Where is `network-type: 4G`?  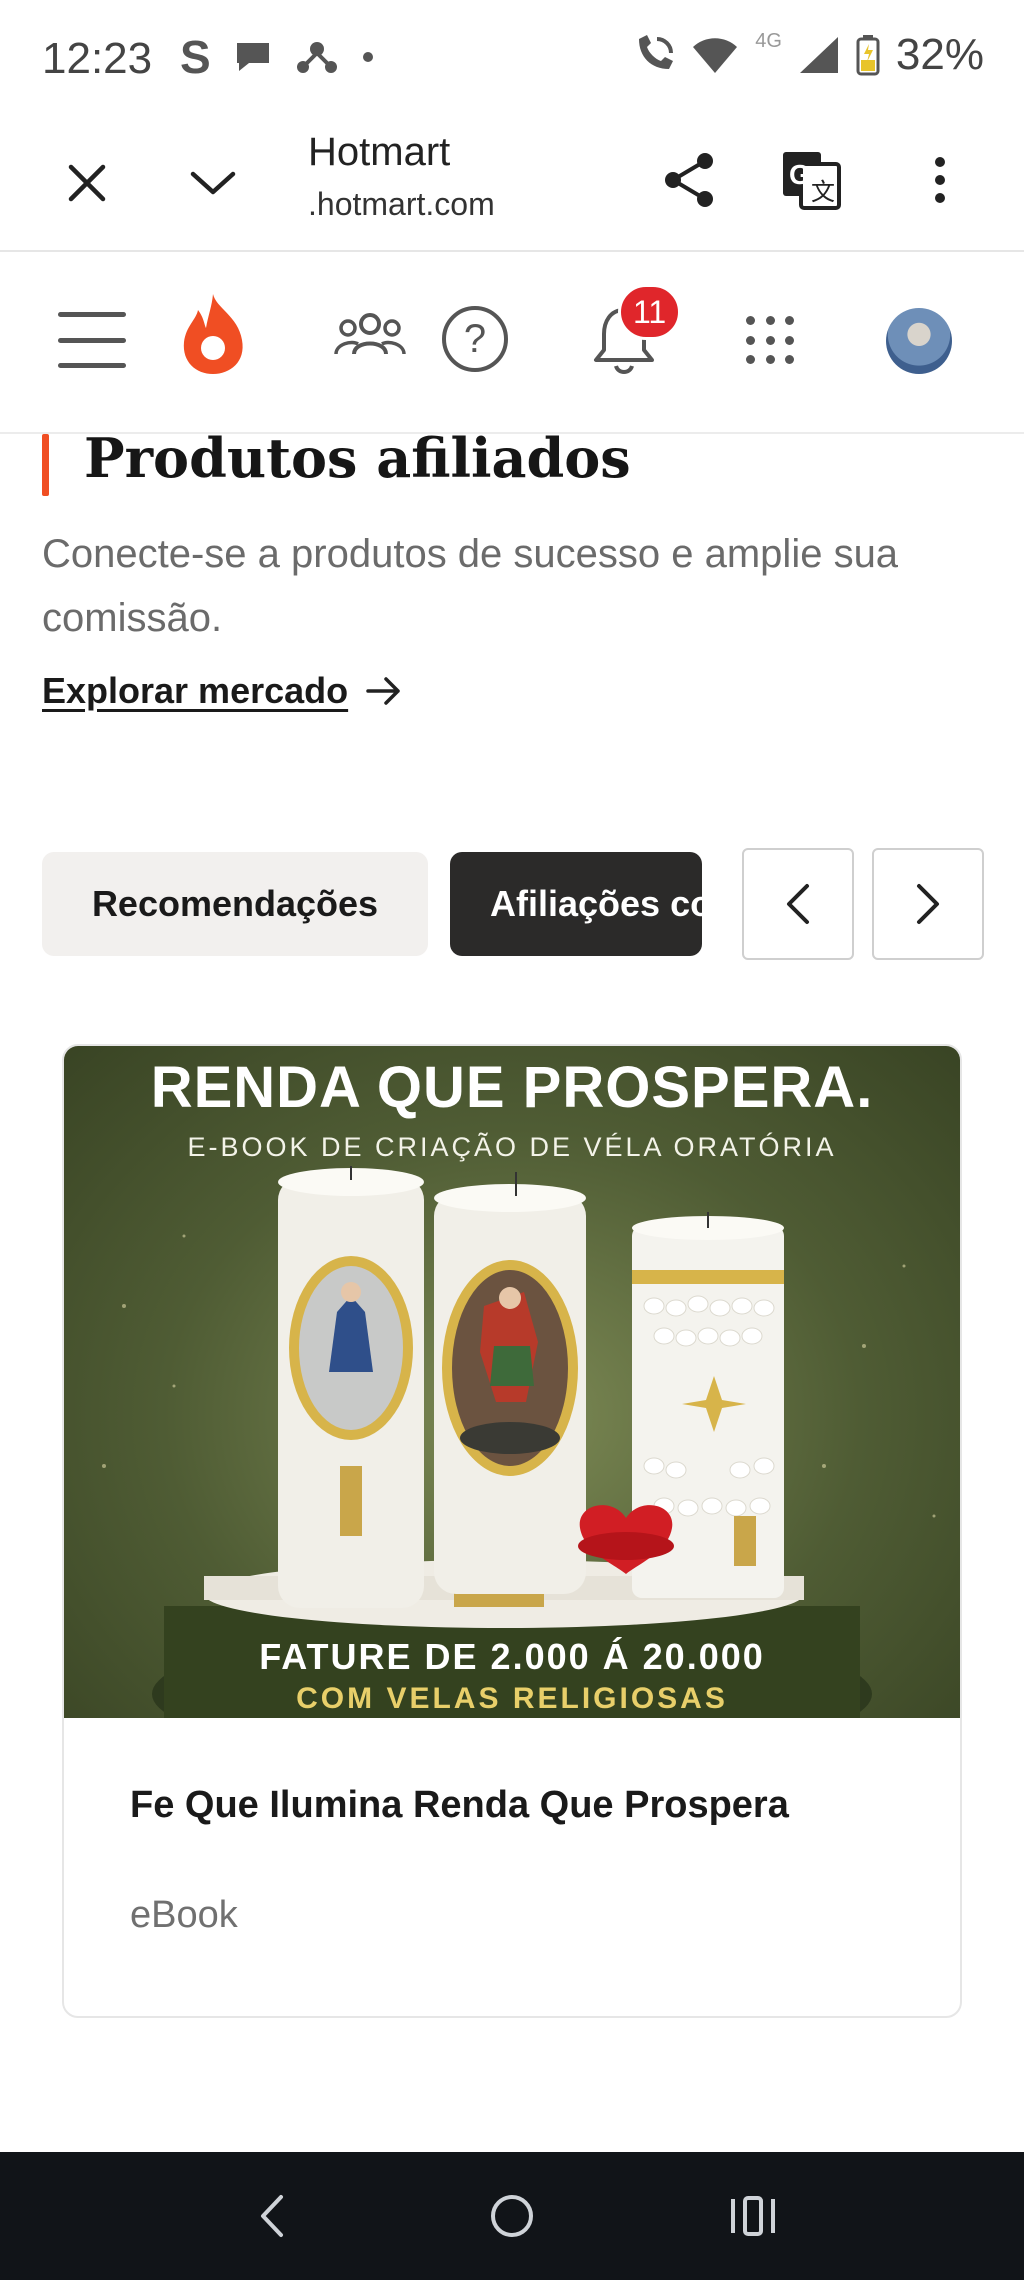
network-type: 4G is located at coordinates (768, 41).